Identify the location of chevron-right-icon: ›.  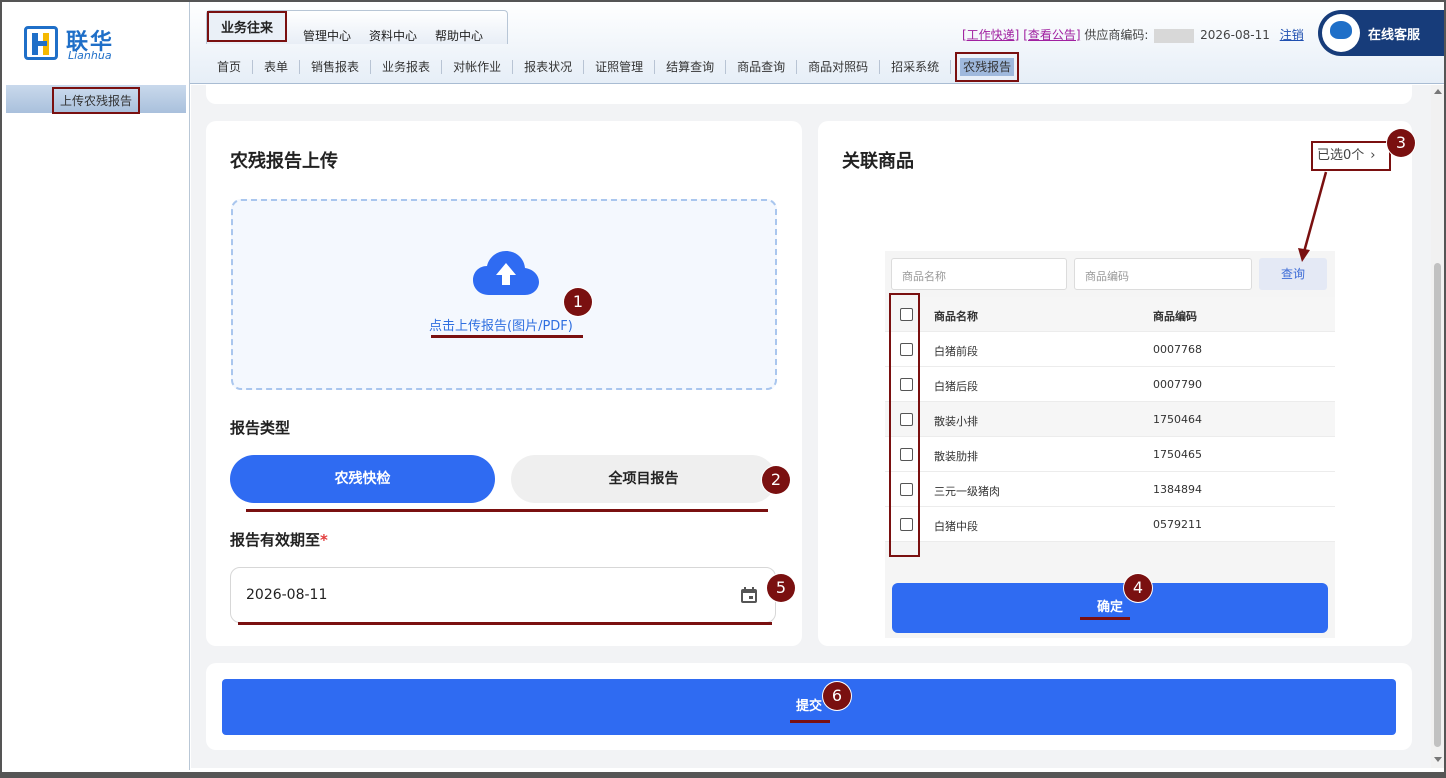
(1373, 155).